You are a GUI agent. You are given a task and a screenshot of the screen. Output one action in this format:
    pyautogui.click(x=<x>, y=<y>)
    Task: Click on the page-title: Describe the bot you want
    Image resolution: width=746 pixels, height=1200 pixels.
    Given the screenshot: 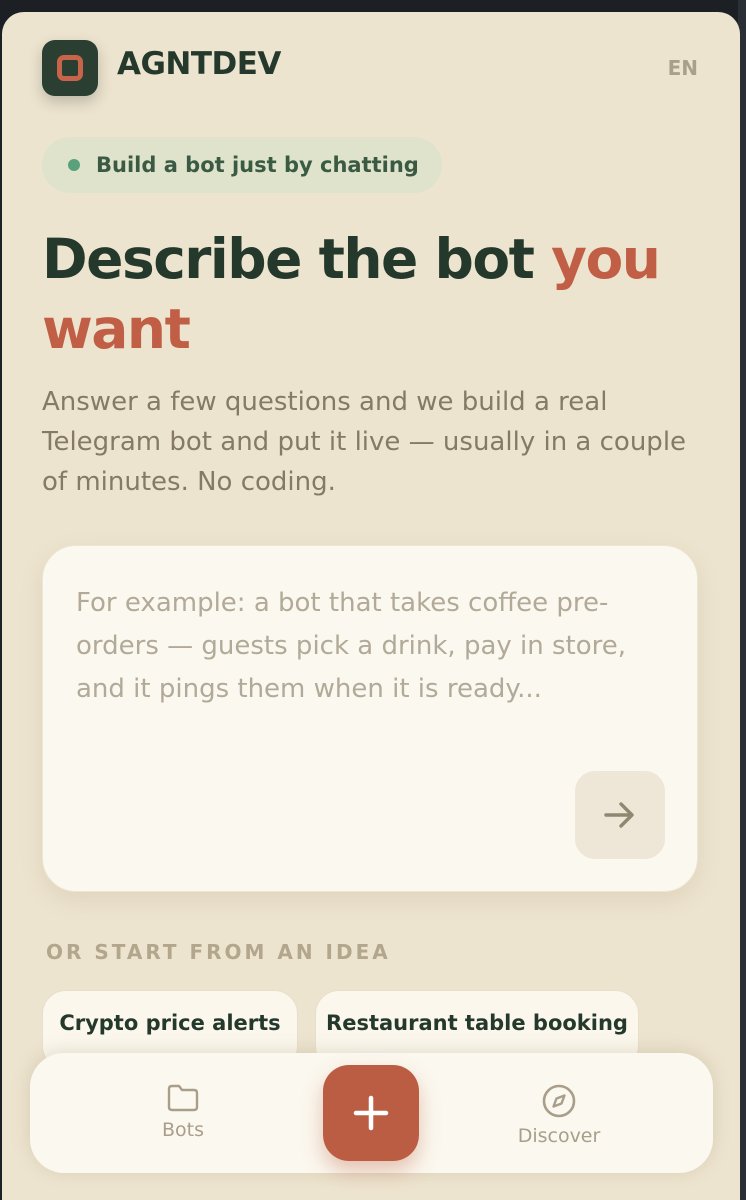 What is the action you would take?
    pyautogui.click(x=372, y=294)
    